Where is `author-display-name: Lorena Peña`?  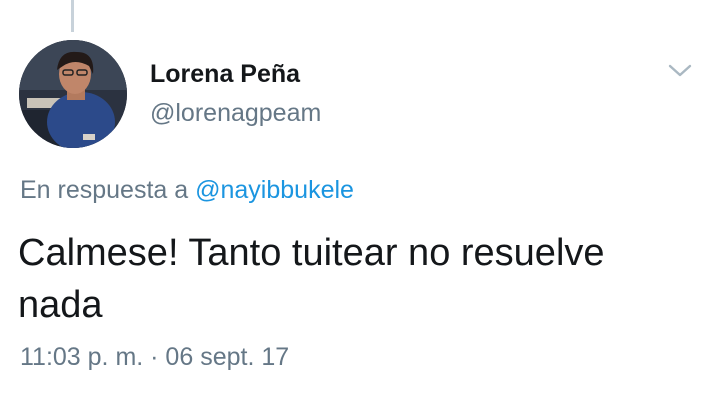
author-display-name: Lorena Peña is located at coordinates (225, 74).